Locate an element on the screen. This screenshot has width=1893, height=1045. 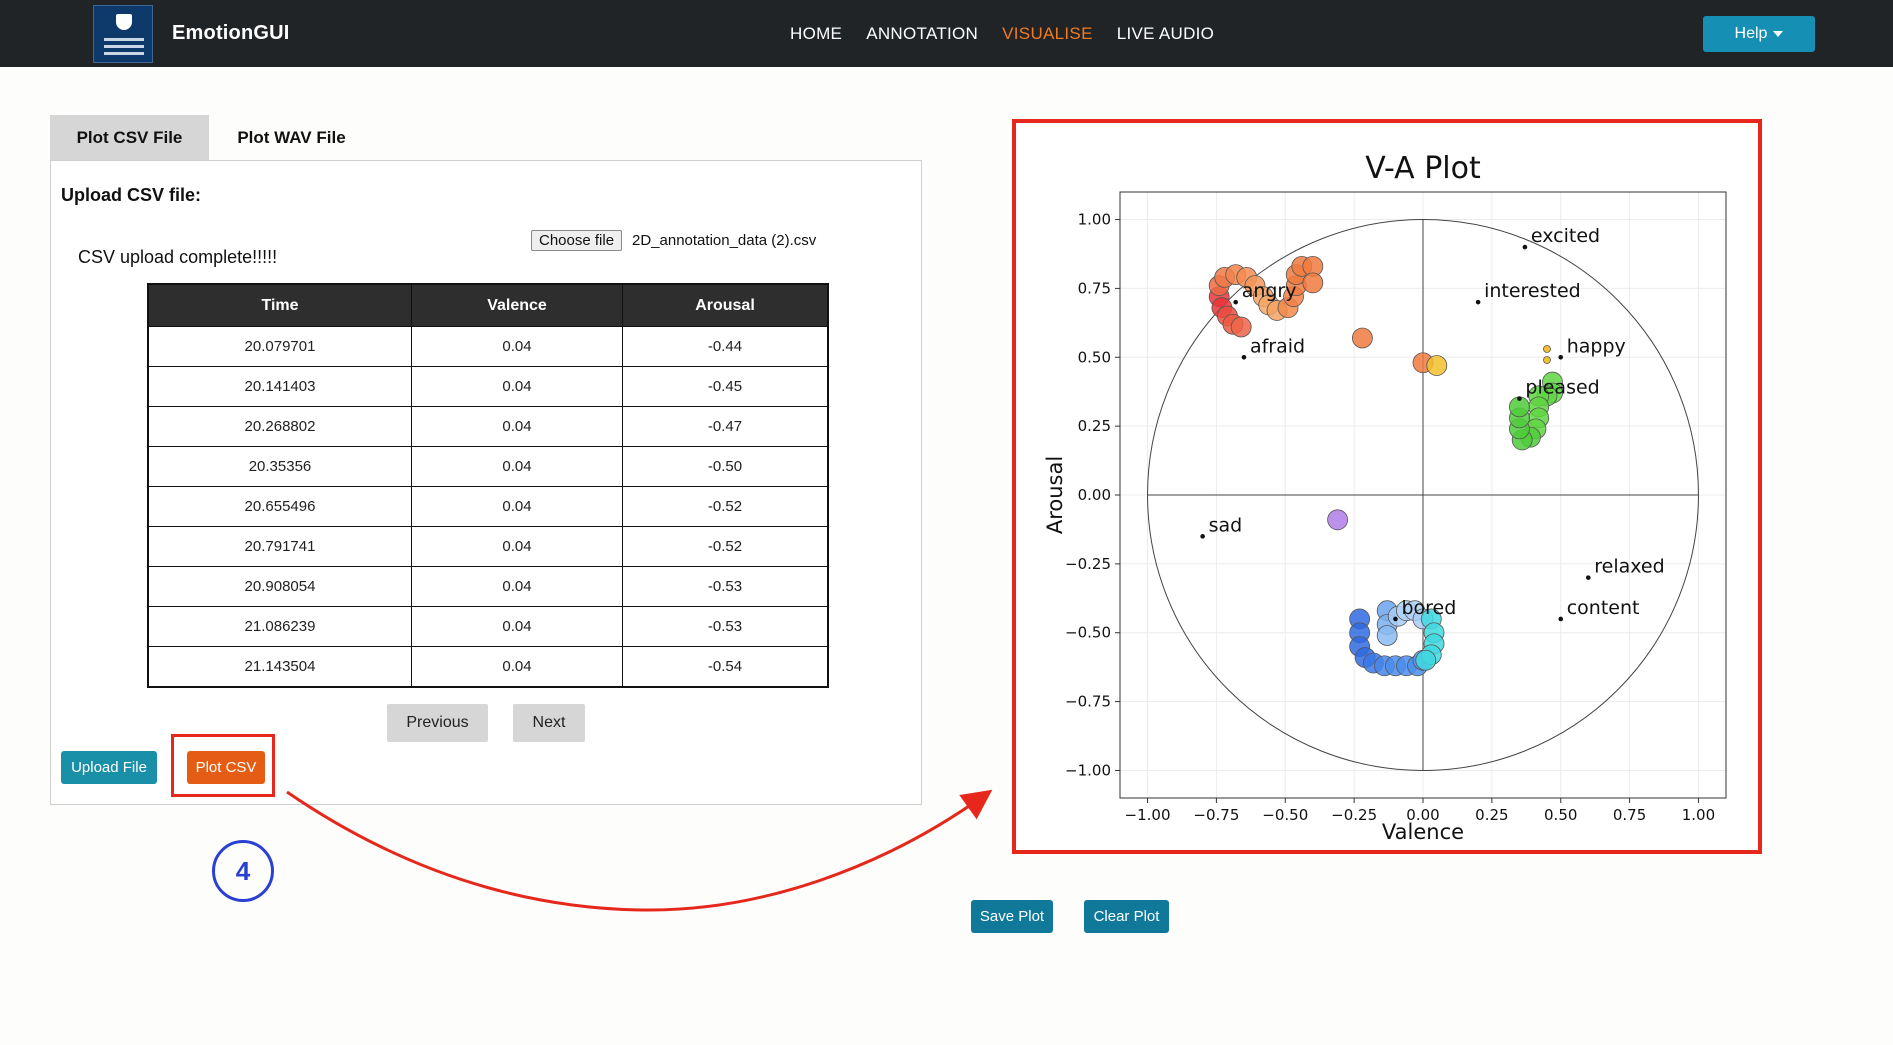
university-logo is located at coordinates (123, 34).